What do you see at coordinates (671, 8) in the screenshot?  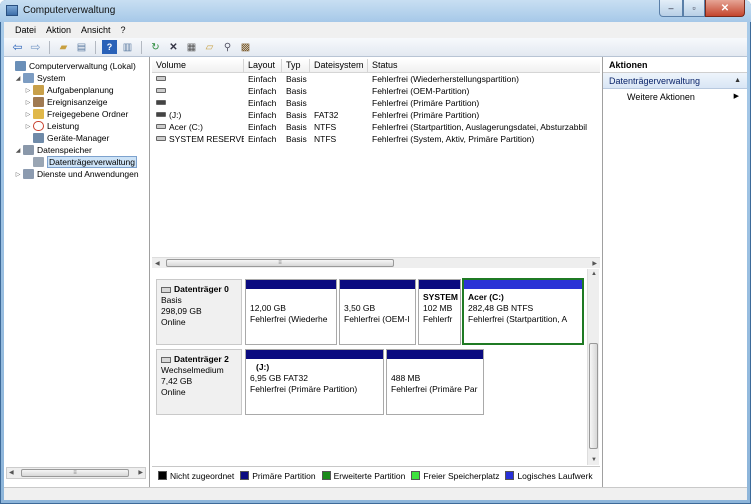 I see `minimize-button: ‒` at bounding box center [671, 8].